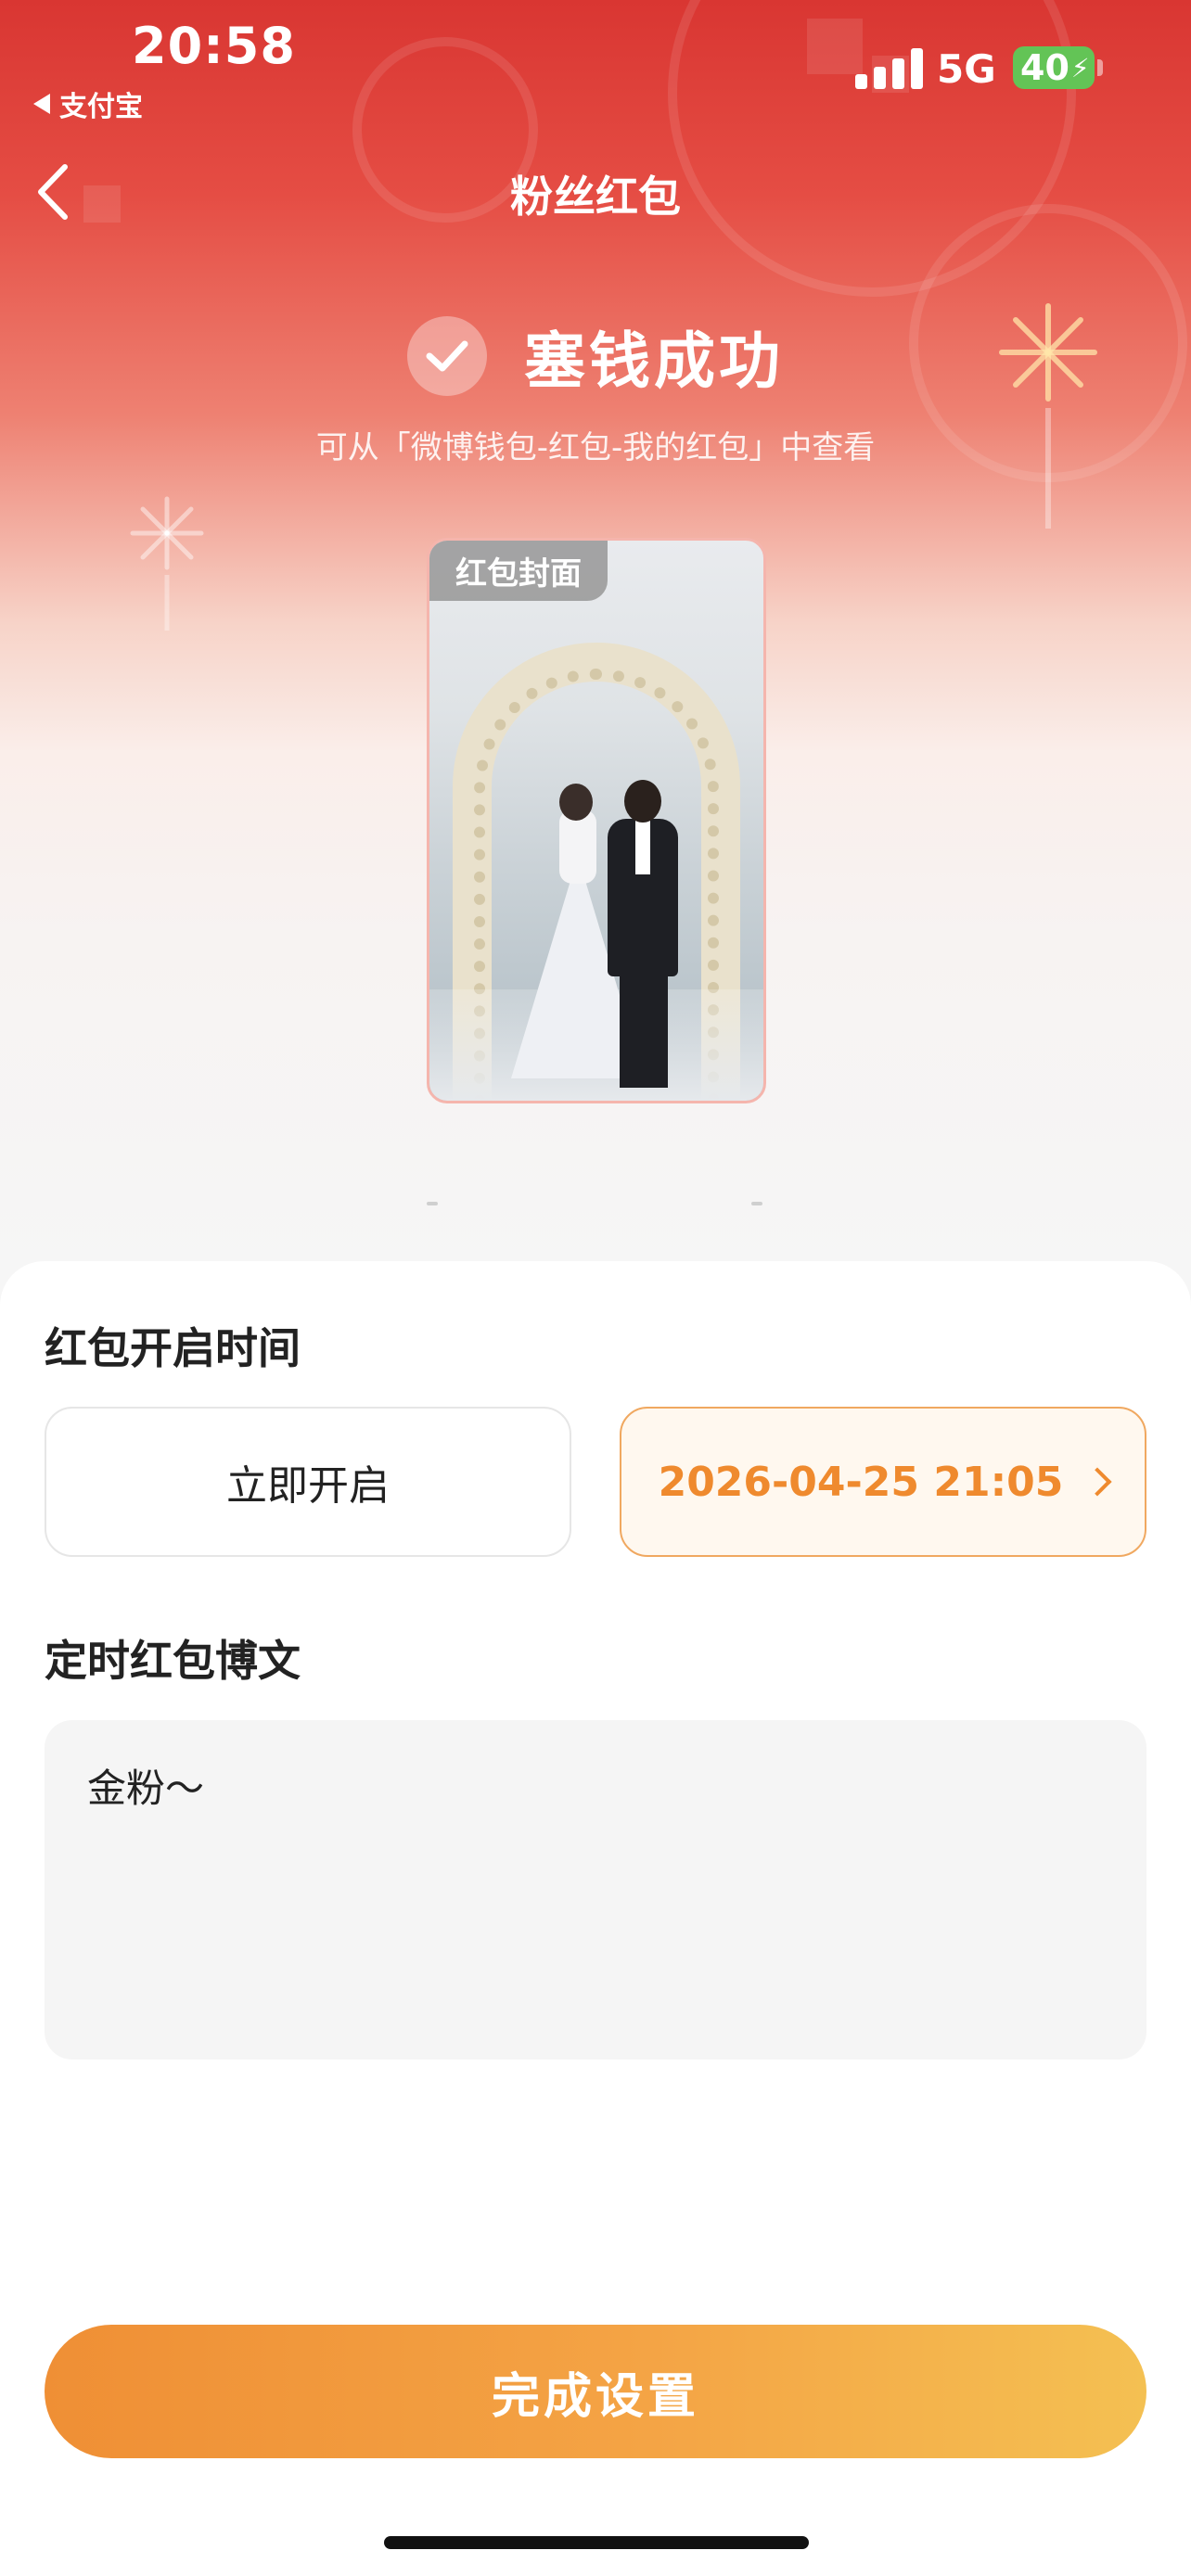 Image resolution: width=1191 pixels, height=2576 pixels. What do you see at coordinates (835, 46) in the screenshot?
I see `decor-square` at bounding box center [835, 46].